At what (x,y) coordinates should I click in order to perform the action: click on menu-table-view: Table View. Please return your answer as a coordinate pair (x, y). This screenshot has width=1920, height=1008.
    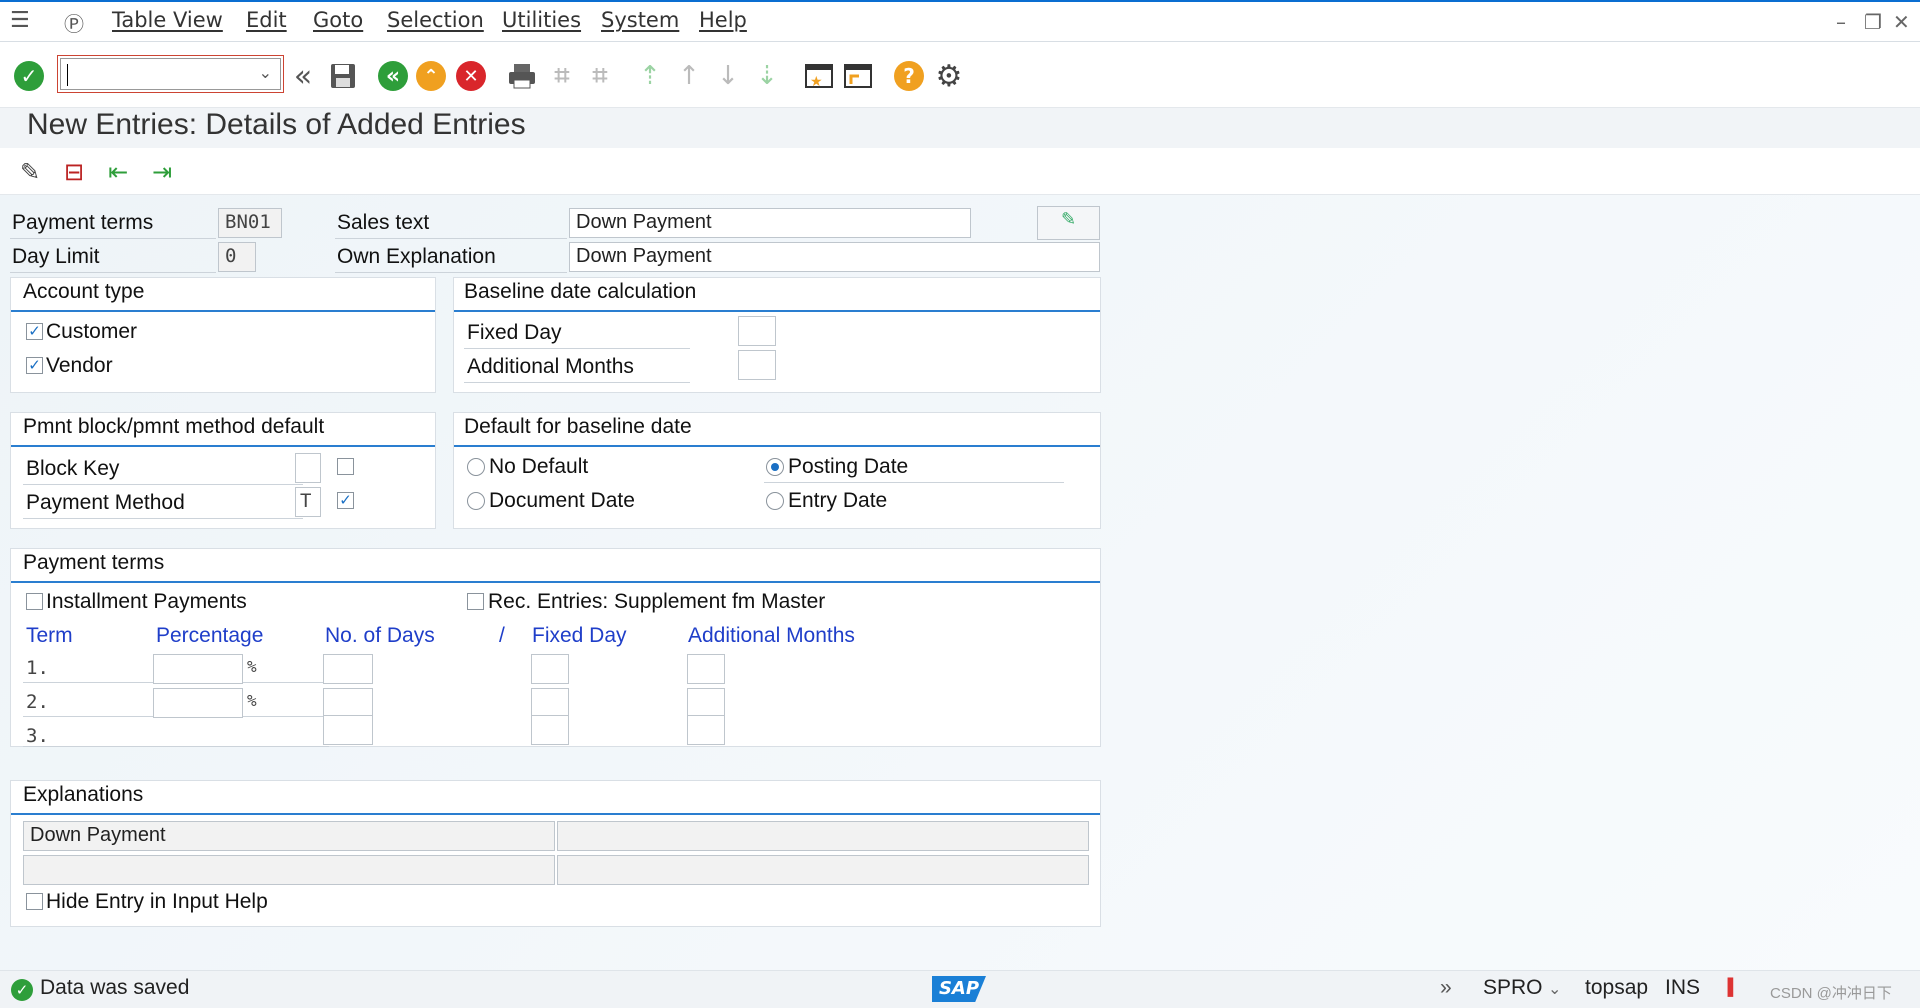
    Looking at the image, I should click on (167, 20).